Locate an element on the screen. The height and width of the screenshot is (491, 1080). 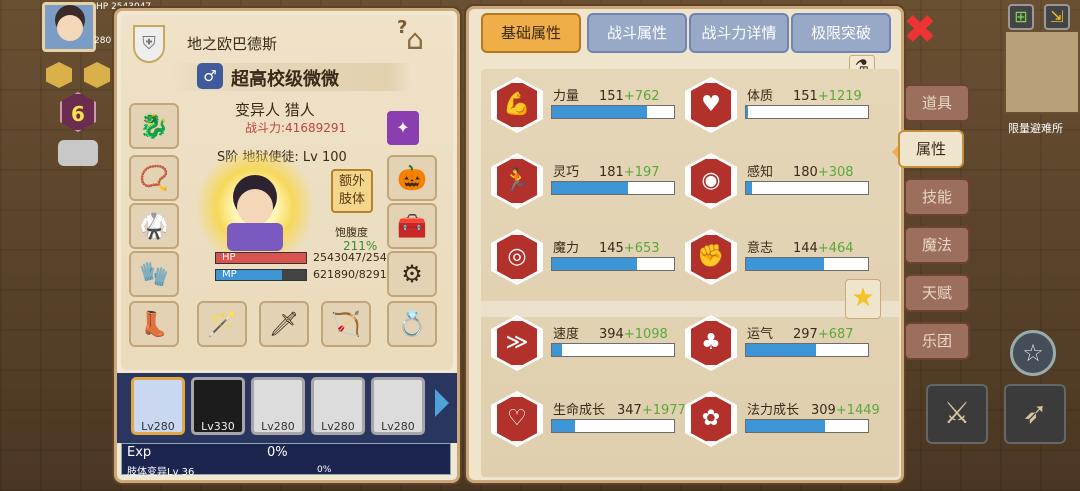
tab-basic-attributes: 基础属性 is located at coordinates (531, 33).